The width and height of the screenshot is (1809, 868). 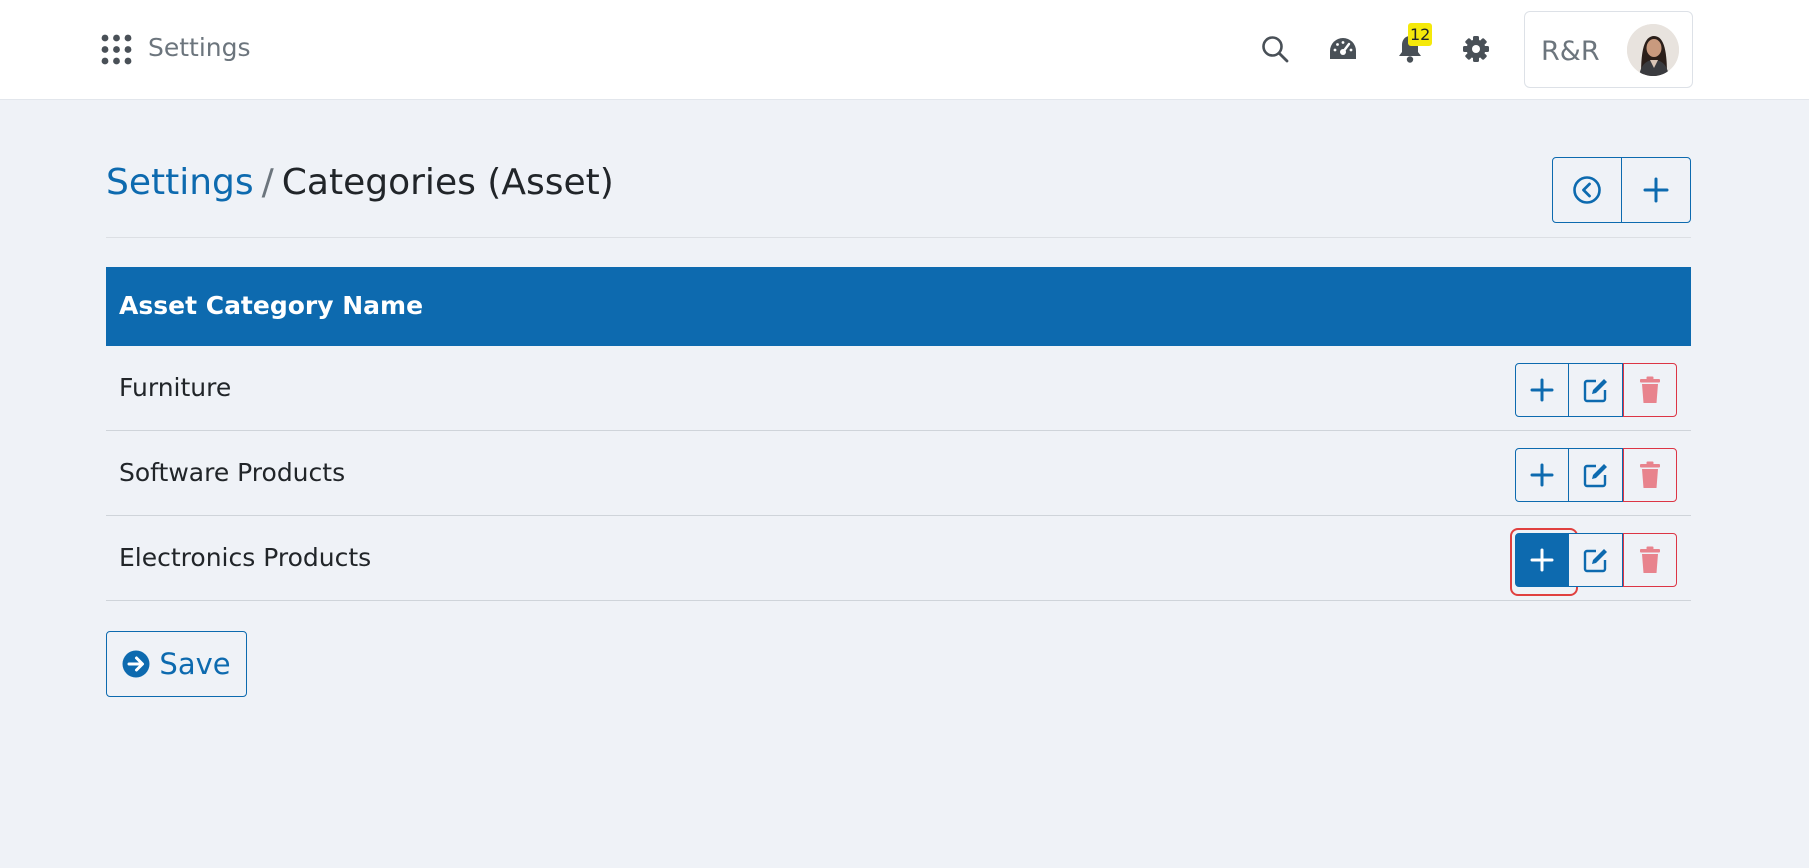 I want to click on breadcrumb: Settings / Categories (Asset), so click(x=360, y=182).